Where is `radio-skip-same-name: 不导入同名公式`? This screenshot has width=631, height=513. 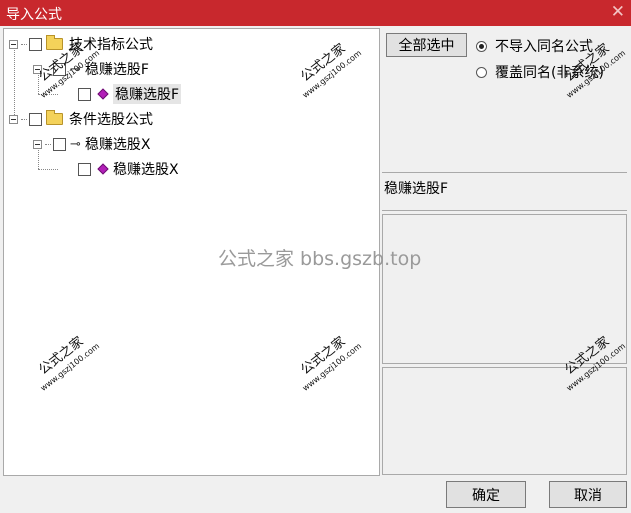 radio-skip-same-name: 不导入同名公式 is located at coordinates (534, 46).